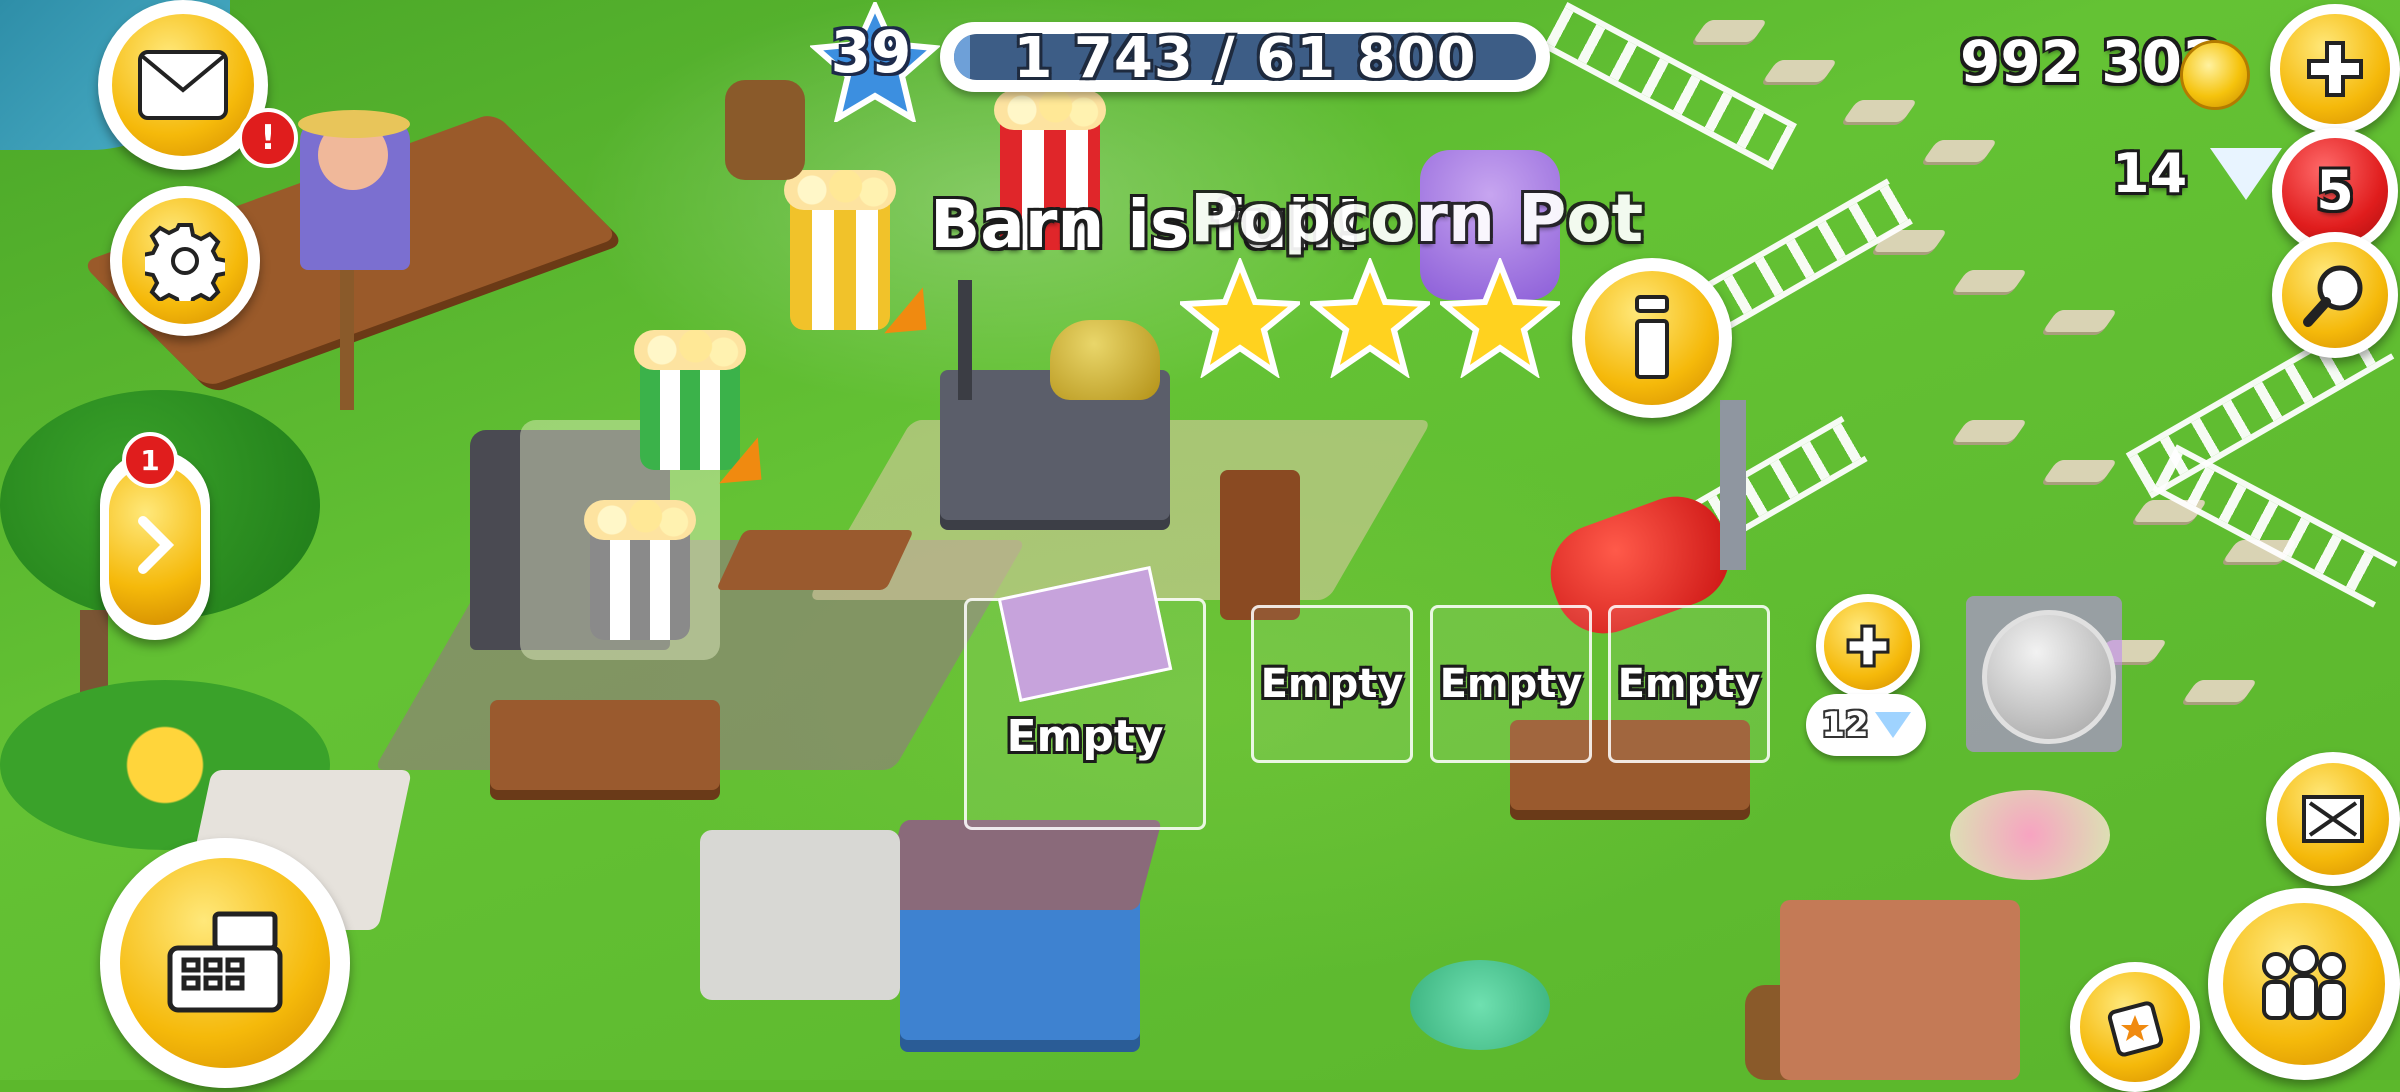 This screenshot has width=2400, height=1092. I want to click on friends-button, so click(2304, 984).